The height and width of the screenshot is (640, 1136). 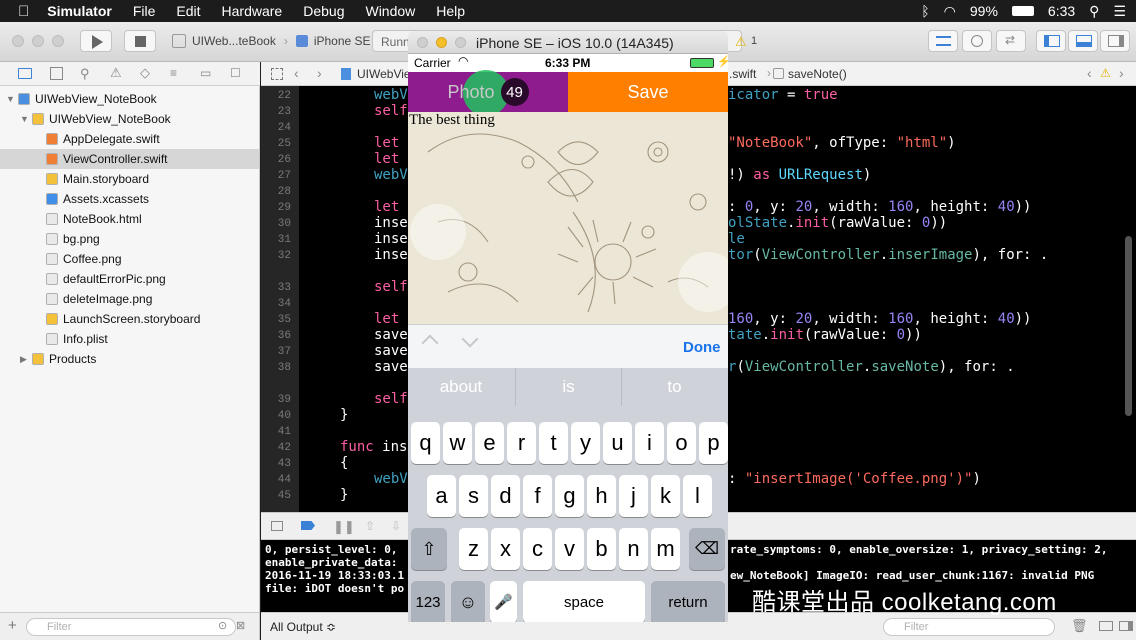 I want to click on numbers-key: 123, so click(x=428, y=601).